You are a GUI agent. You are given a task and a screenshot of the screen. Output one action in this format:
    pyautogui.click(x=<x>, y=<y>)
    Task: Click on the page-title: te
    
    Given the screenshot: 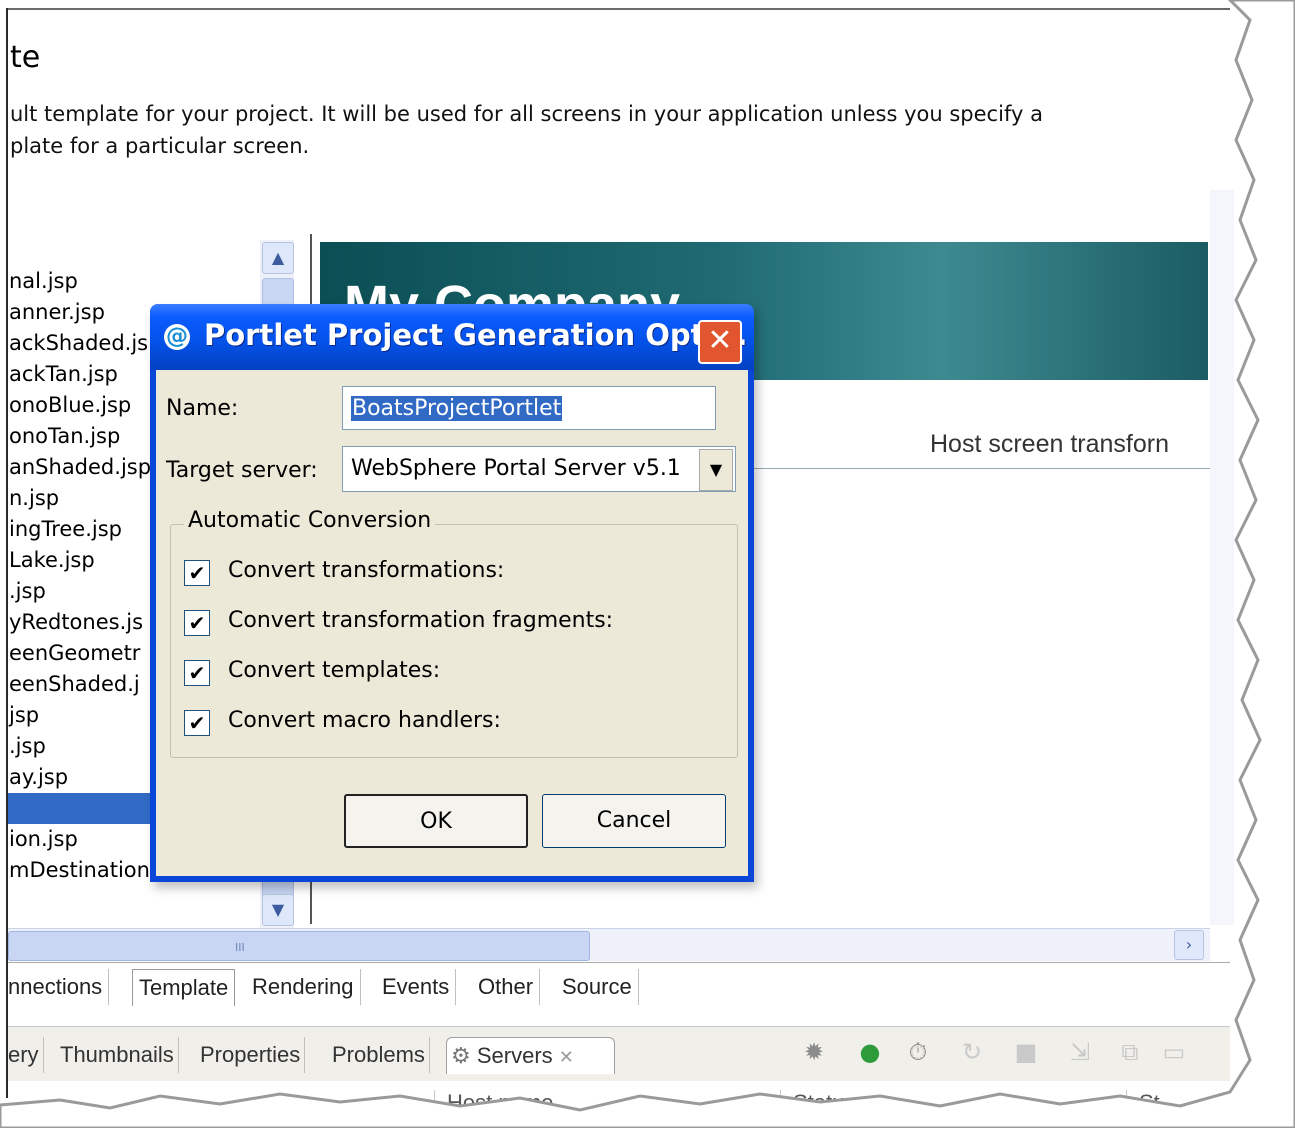 What is the action you would take?
    pyautogui.click(x=25, y=57)
    